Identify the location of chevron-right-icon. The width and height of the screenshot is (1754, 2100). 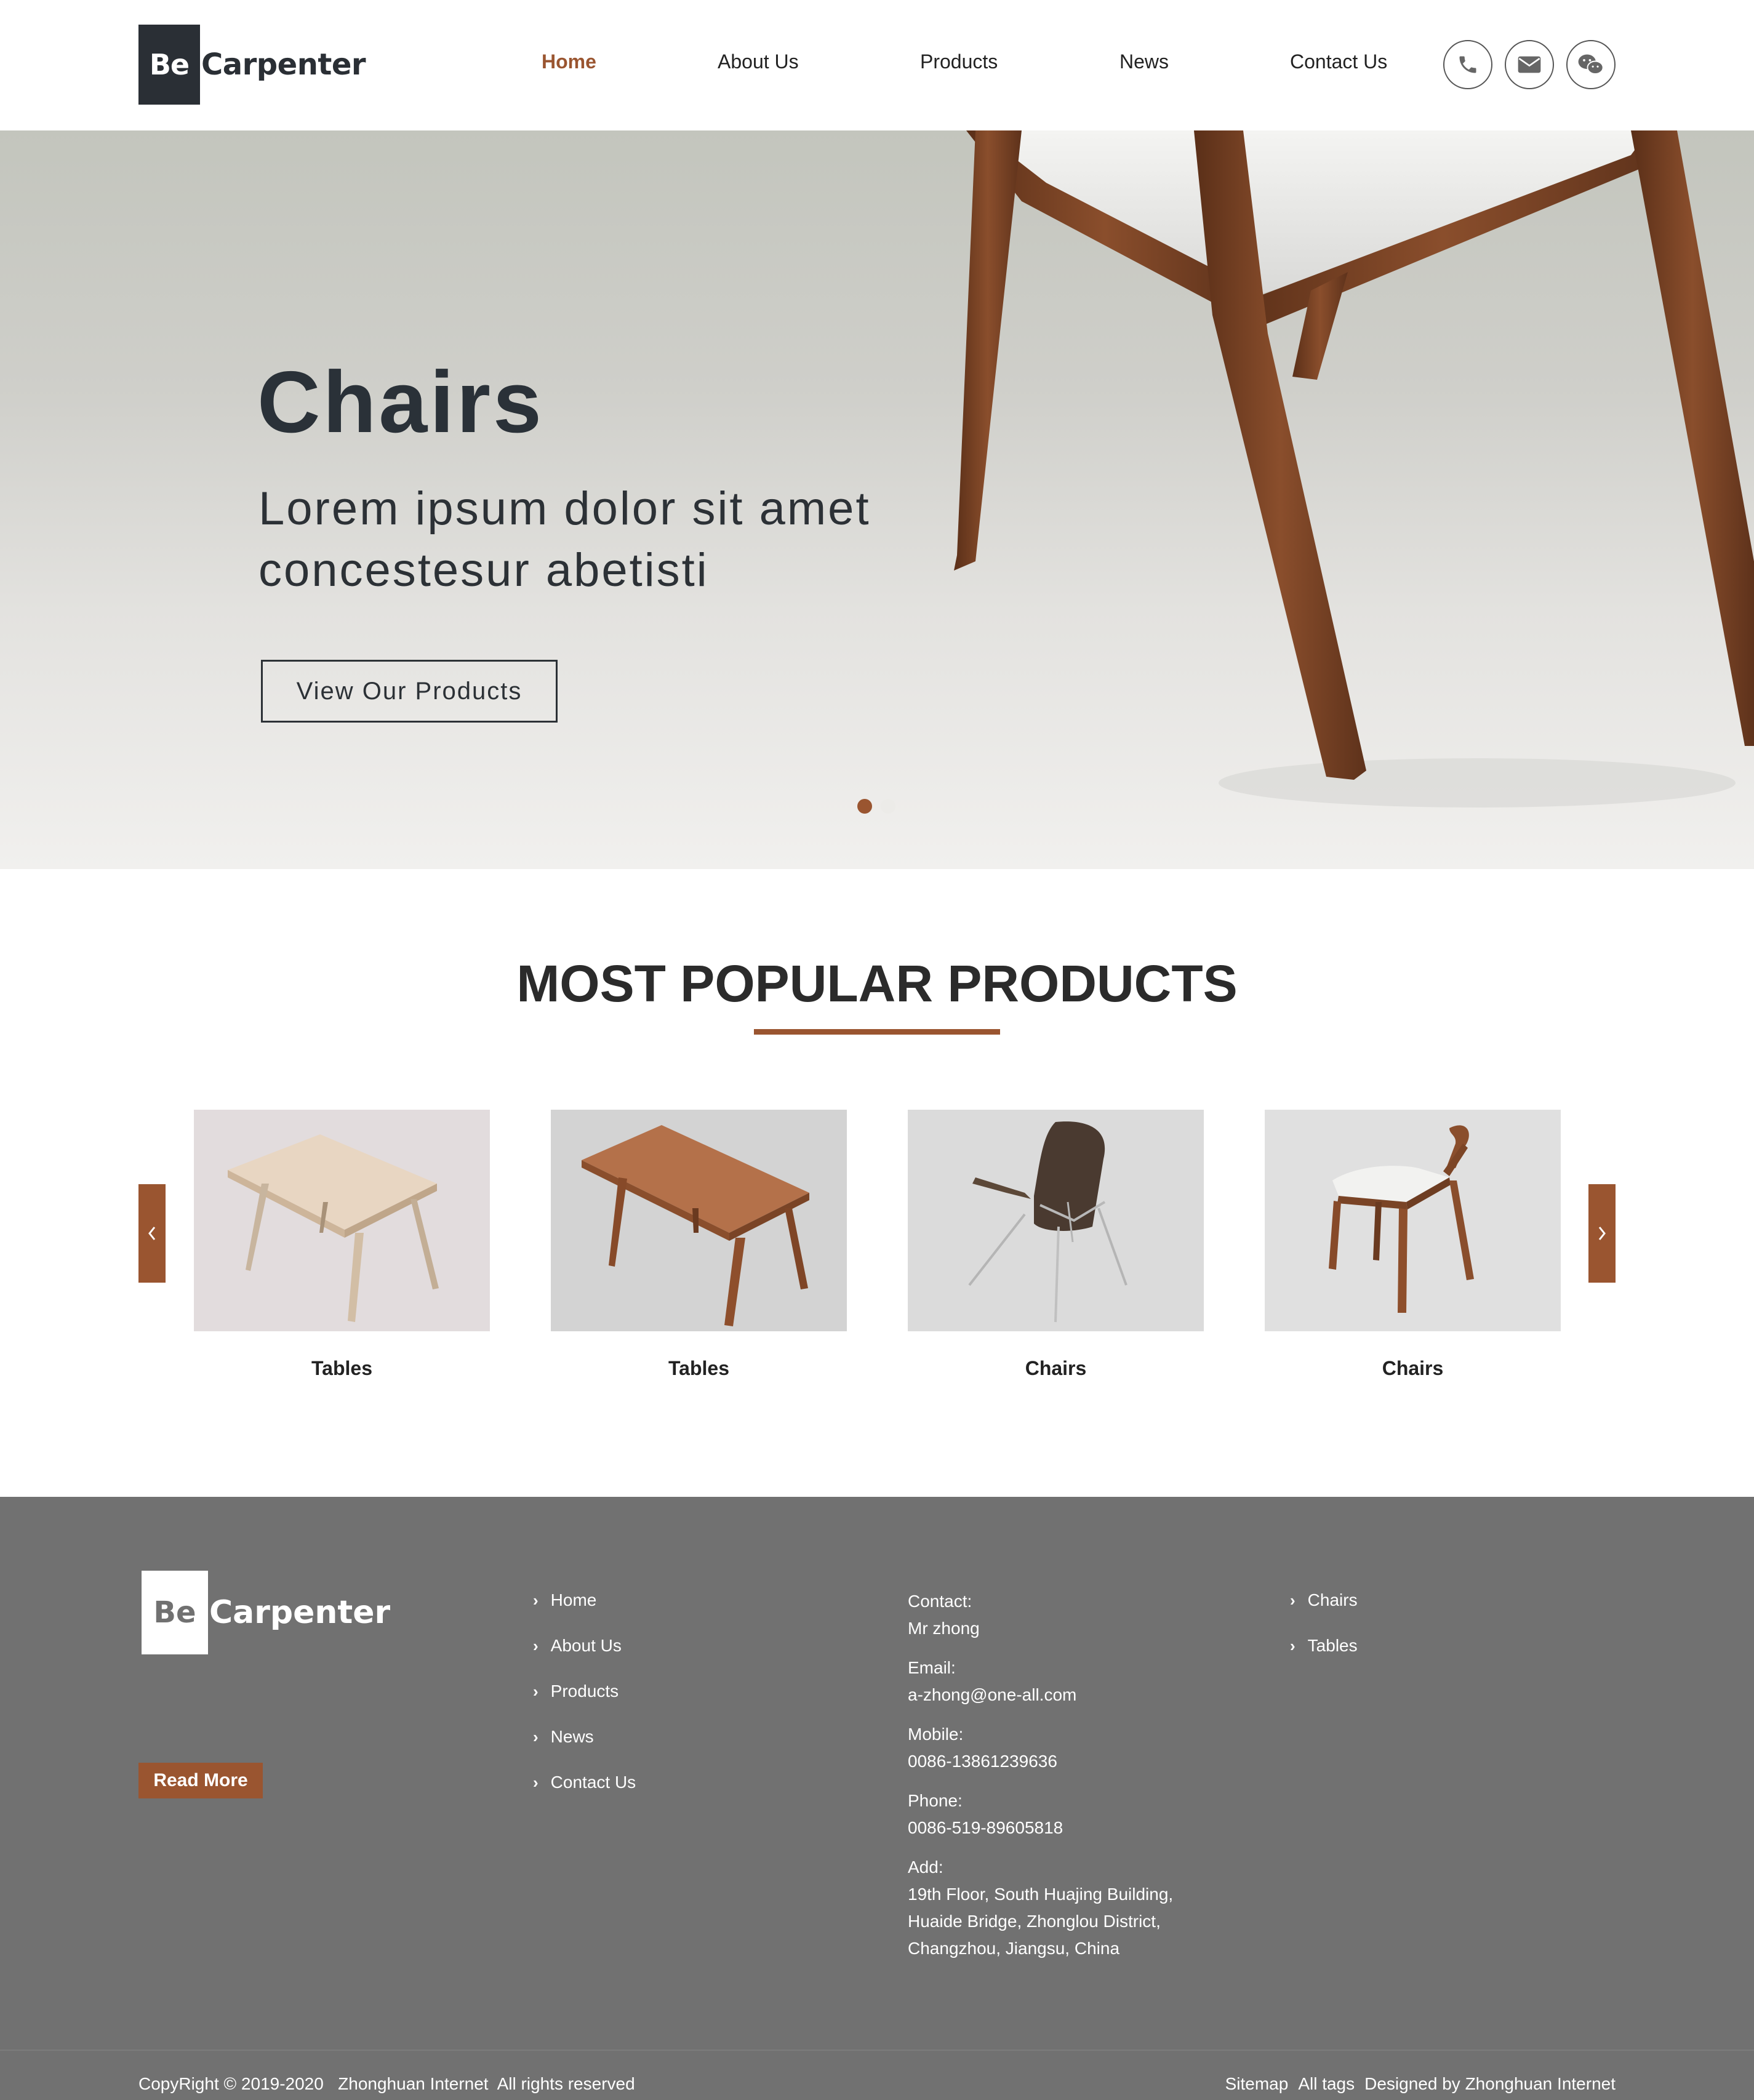
(1602, 1233).